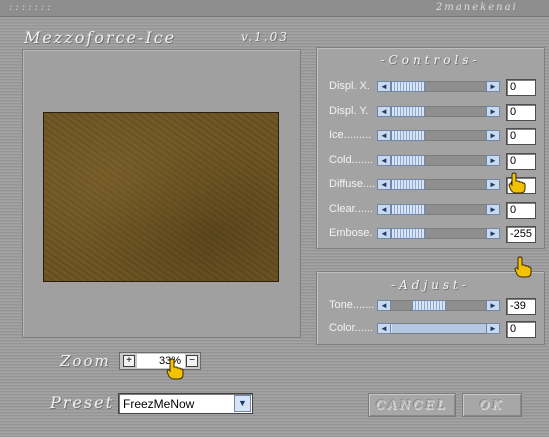 The width and height of the screenshot is (549, 437). Describe the element at coordinates (265, 37) in the screenshot. I see `version-label: v.1.03` at that location.